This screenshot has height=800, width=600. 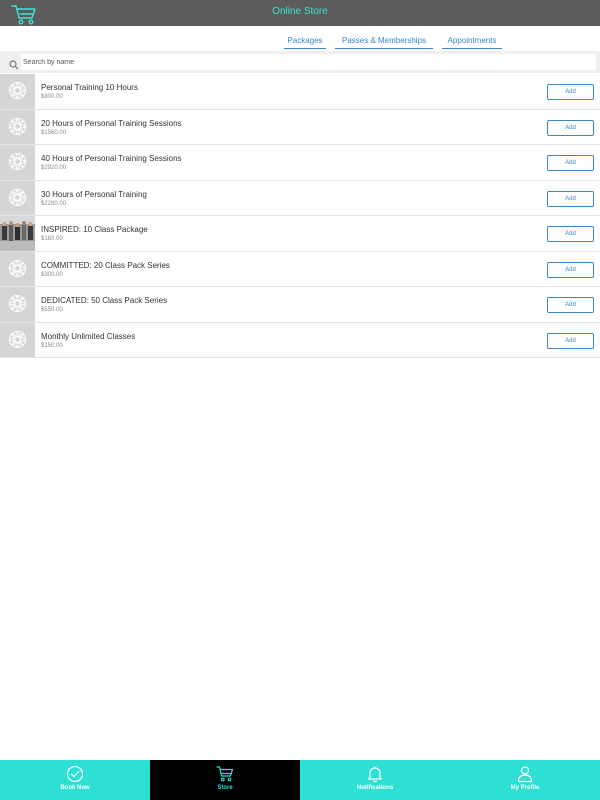 I want to click on nav-notifications: Notifications, so click(x=375, y=780).